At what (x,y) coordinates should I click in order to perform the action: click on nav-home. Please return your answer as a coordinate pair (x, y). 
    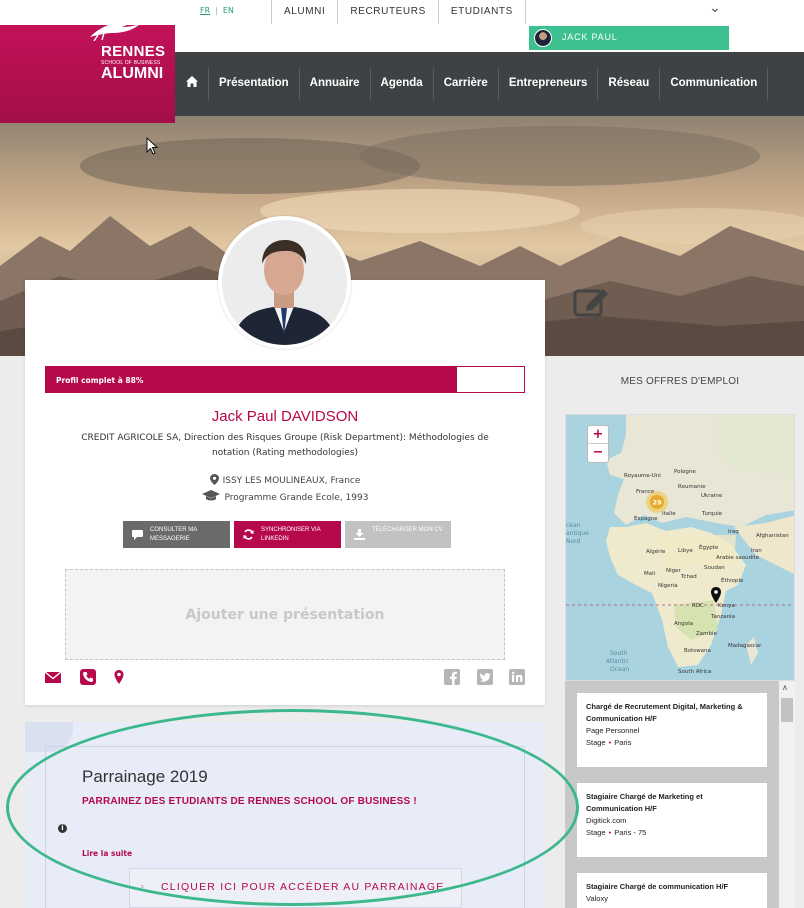
    Looking at the image, I should click on (193, 84).